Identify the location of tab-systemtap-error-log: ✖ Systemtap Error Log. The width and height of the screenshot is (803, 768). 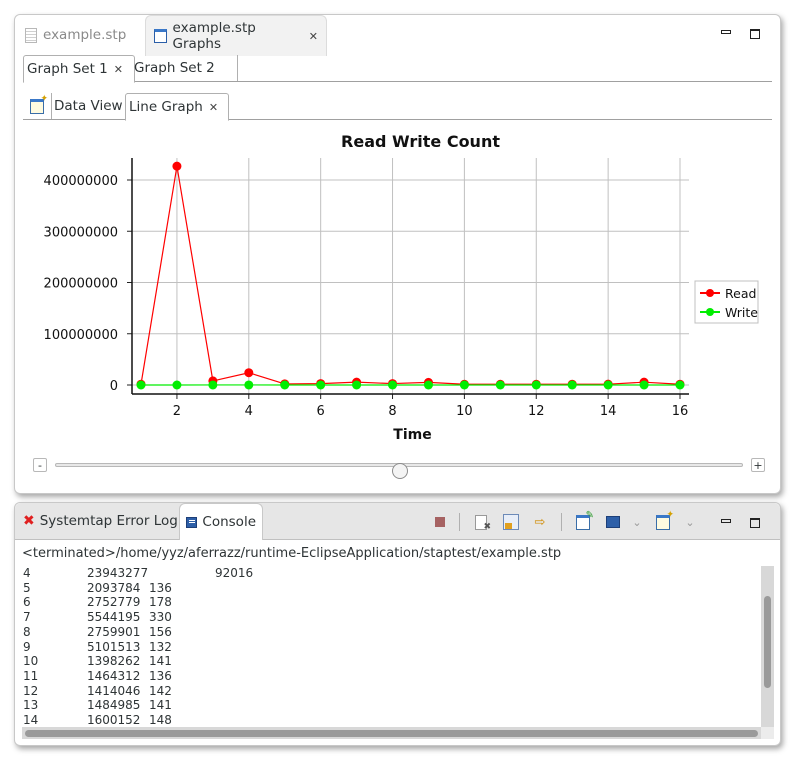
(100, 521).